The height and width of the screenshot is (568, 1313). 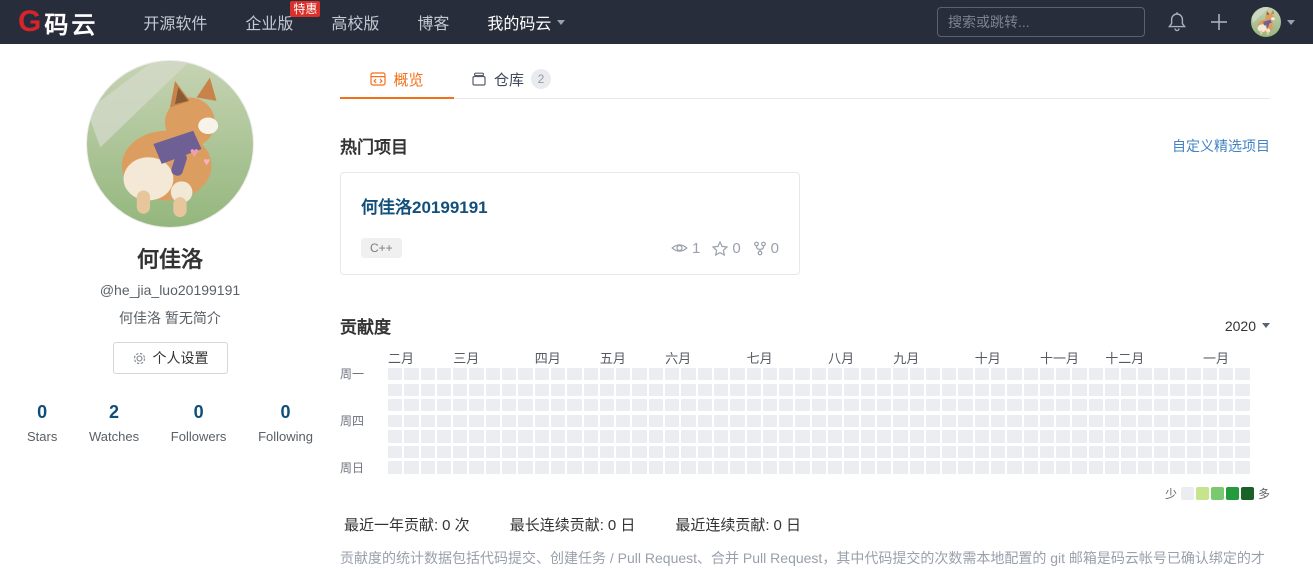 I want to click on nav-item-2: 高校版, so click(x=355, y=22).